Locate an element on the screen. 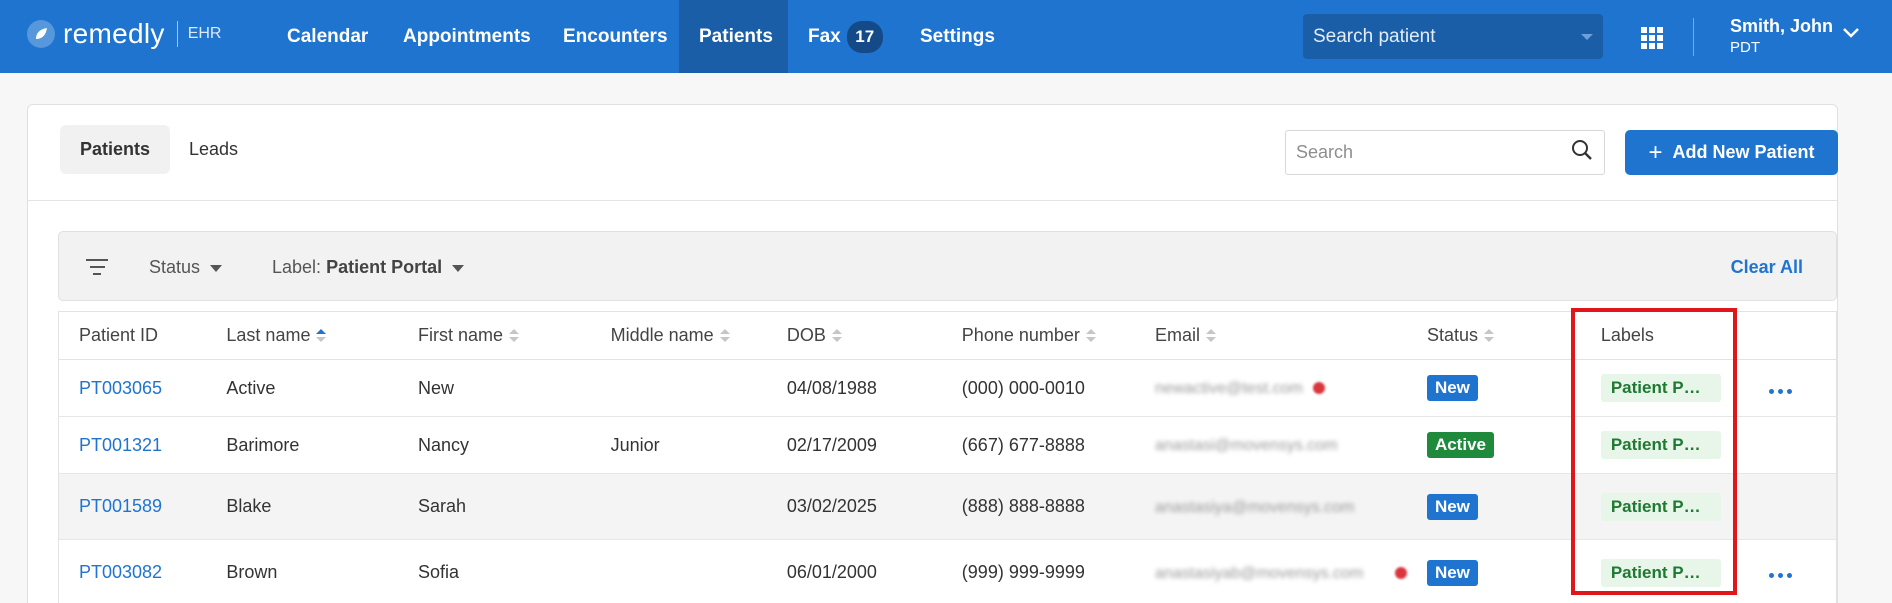 This screenshot has height=603, width=1892. dob: 03/02/2025 is located at coordinates (854, 506).